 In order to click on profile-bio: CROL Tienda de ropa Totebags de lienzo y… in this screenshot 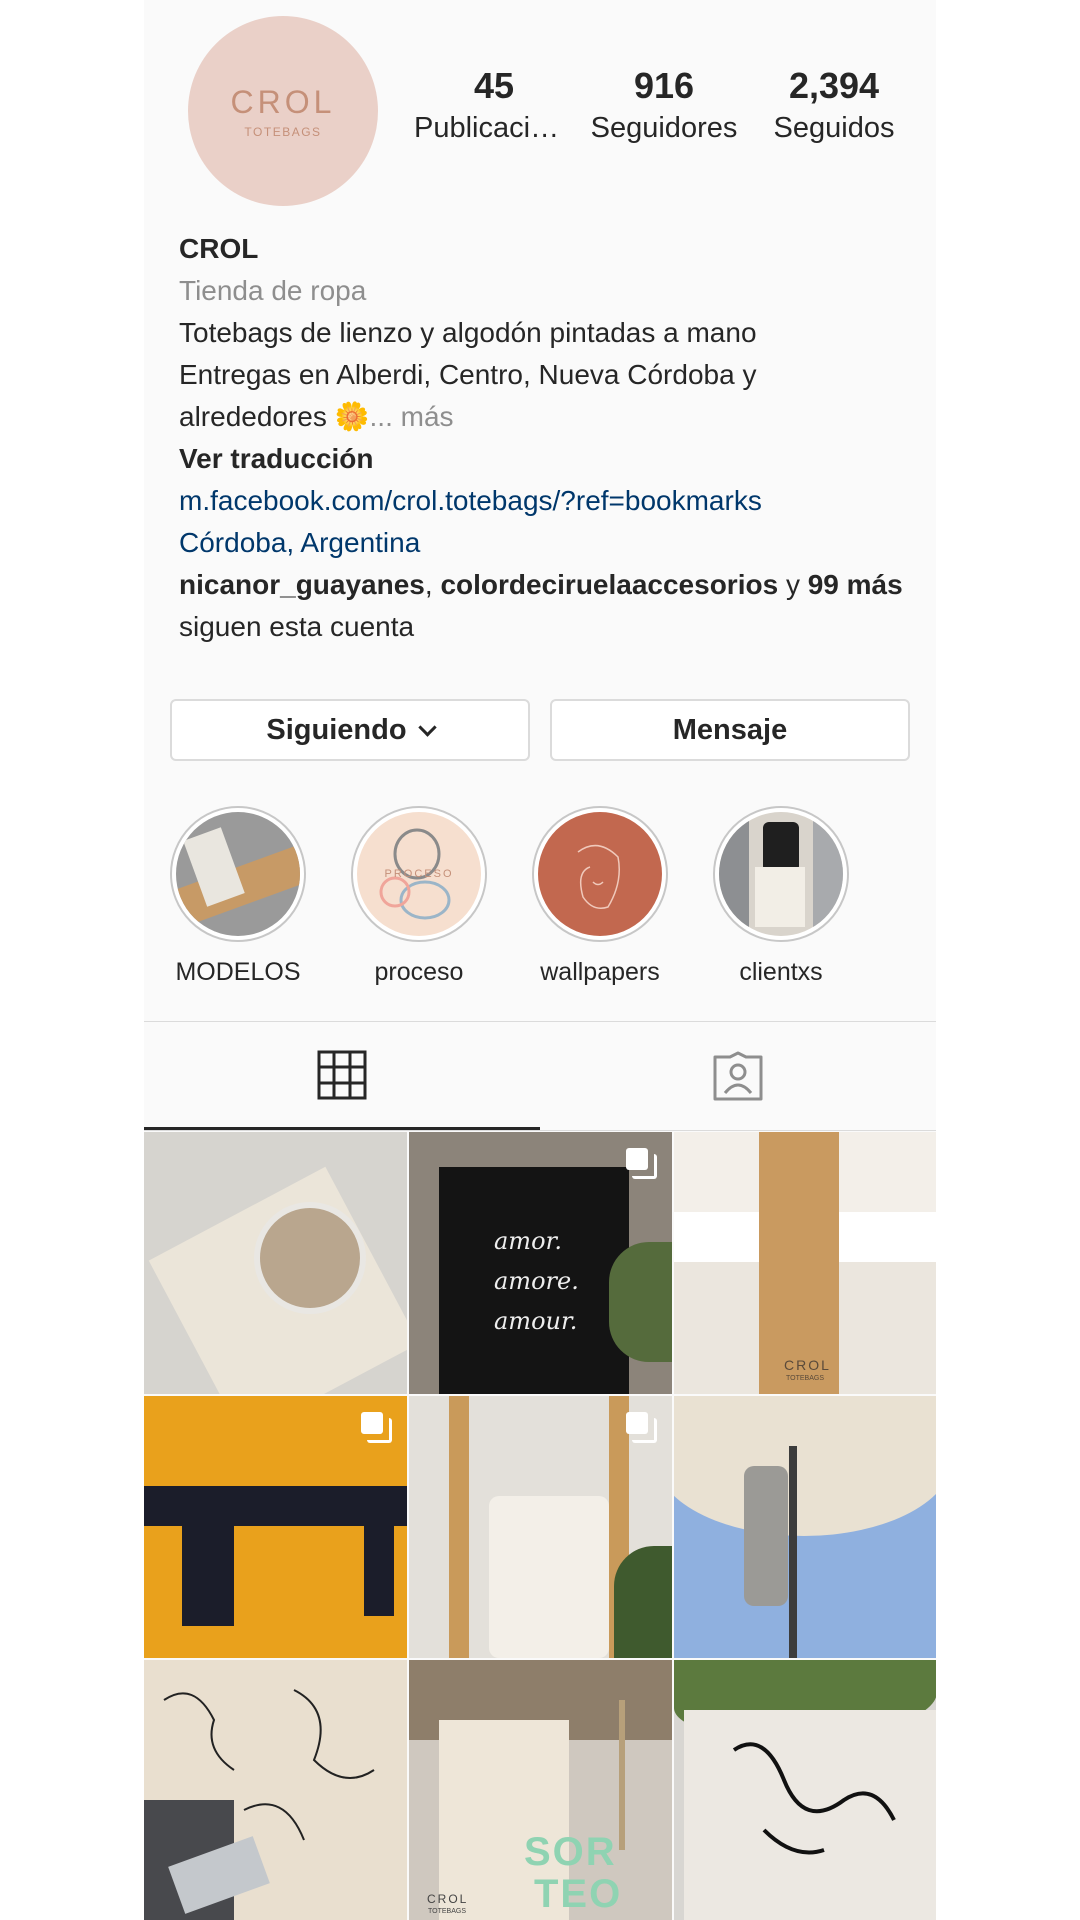, I will do `click(544, 438)`.